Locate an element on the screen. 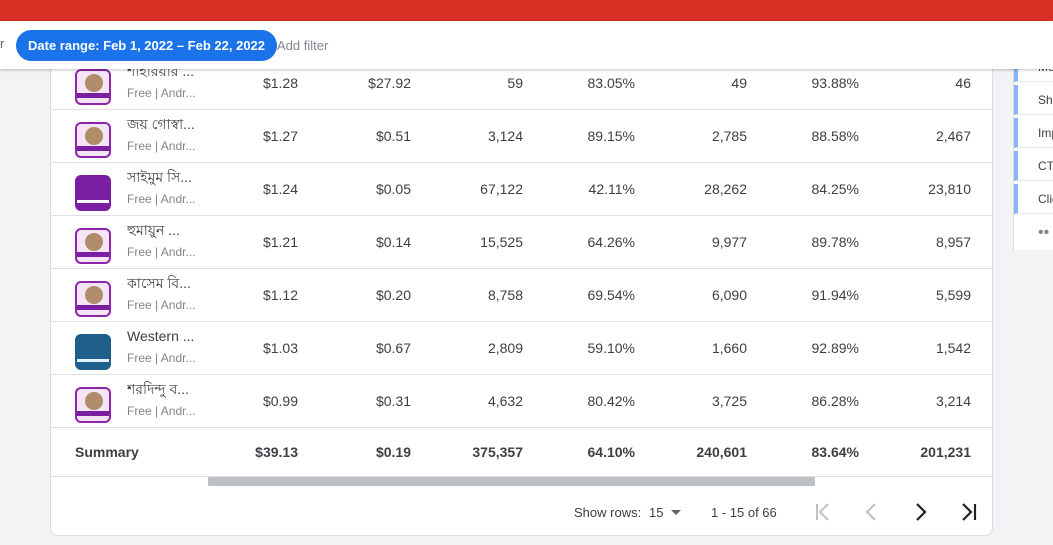 This screenshot has height=545, width=1053. last-page-button is located at coordinates (968, 512).